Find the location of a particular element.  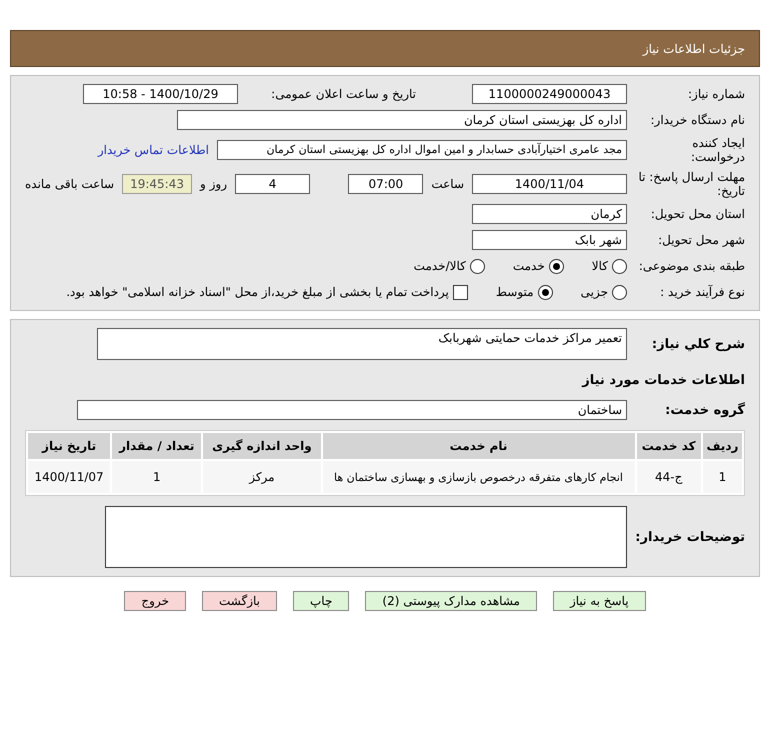

summary-field: تعمیر مراکز خدمات حمایتی شهربابک is located at coordinates (362, 344).